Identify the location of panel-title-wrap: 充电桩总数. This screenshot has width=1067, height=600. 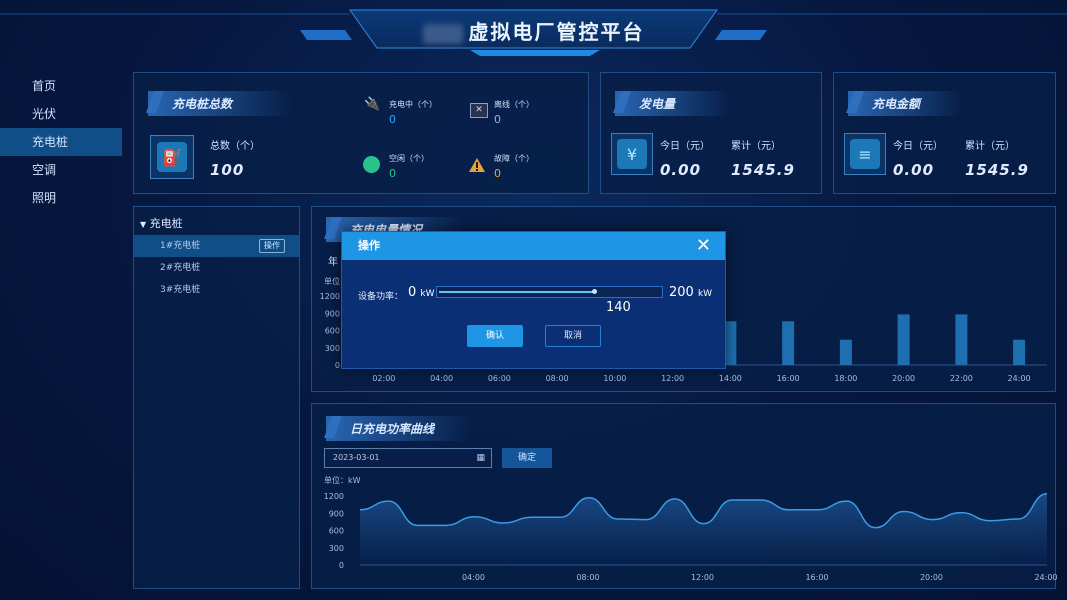
(219, 103).